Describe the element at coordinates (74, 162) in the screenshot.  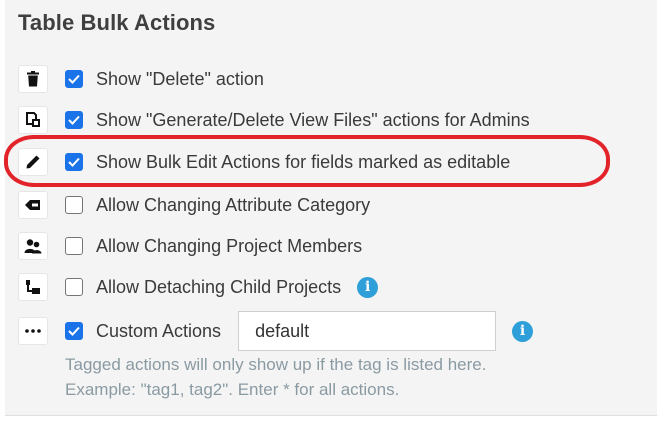
I see `bulk-edit-checkbox` at that location.